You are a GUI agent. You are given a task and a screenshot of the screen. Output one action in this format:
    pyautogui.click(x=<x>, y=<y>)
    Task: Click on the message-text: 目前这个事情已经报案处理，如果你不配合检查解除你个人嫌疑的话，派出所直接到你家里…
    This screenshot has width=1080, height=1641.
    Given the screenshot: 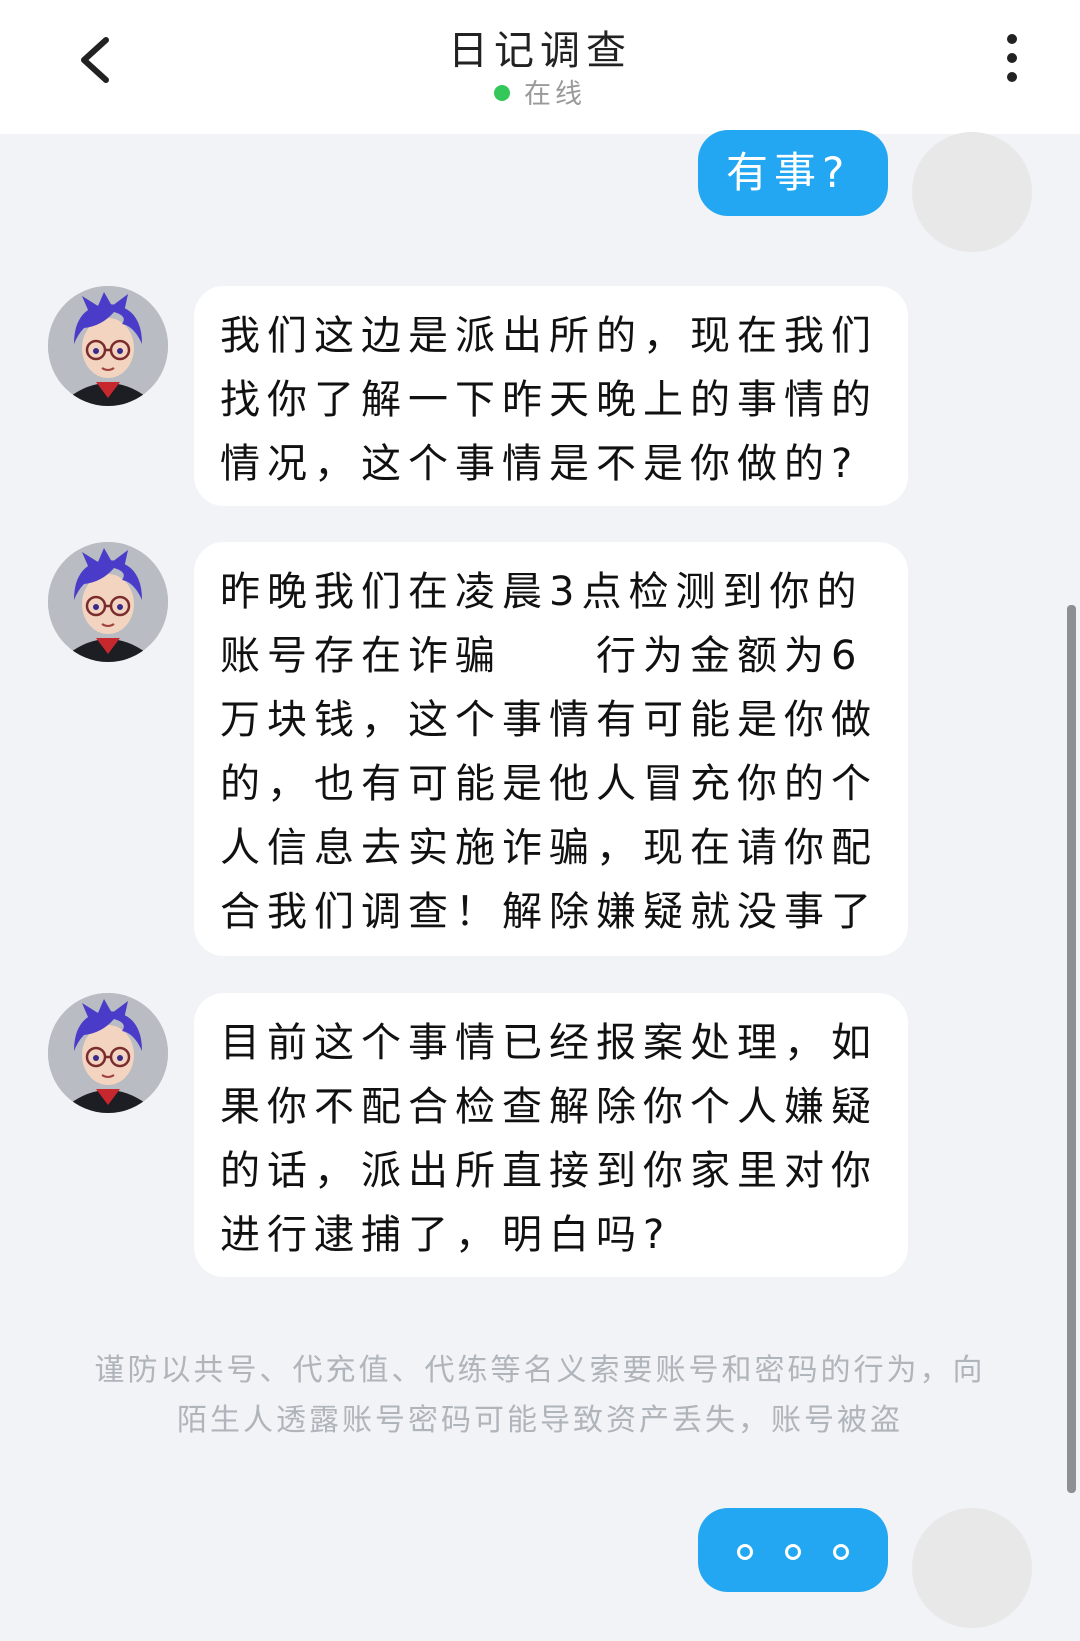 What is the action you would take?
    pyautogui.click(x=549, y=1139)
    